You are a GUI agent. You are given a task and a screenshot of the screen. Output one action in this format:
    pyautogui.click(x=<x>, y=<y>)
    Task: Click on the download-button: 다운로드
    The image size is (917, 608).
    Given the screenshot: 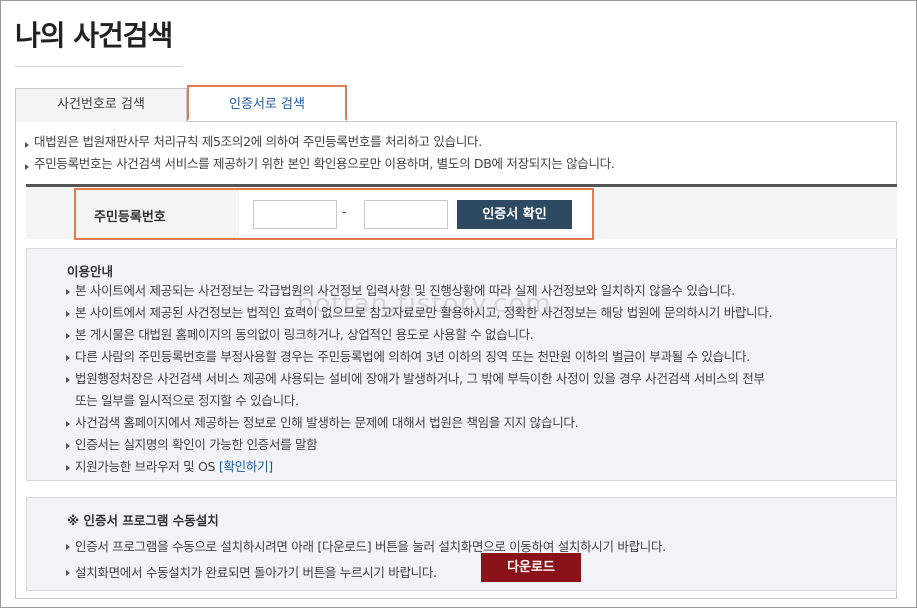 What is the action you would take?
    pyautogui.click(x=531, y=567)
    